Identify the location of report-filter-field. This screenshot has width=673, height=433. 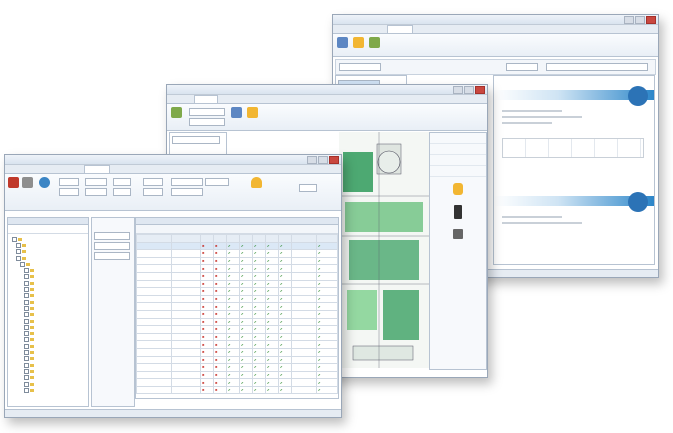
(360, 67).